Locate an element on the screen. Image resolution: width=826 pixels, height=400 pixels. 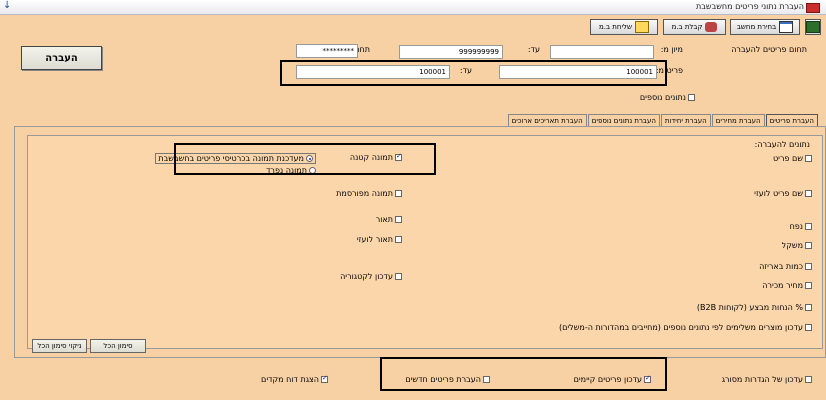
select-all-button: סימון הכל is located at coordinates (118, 346).